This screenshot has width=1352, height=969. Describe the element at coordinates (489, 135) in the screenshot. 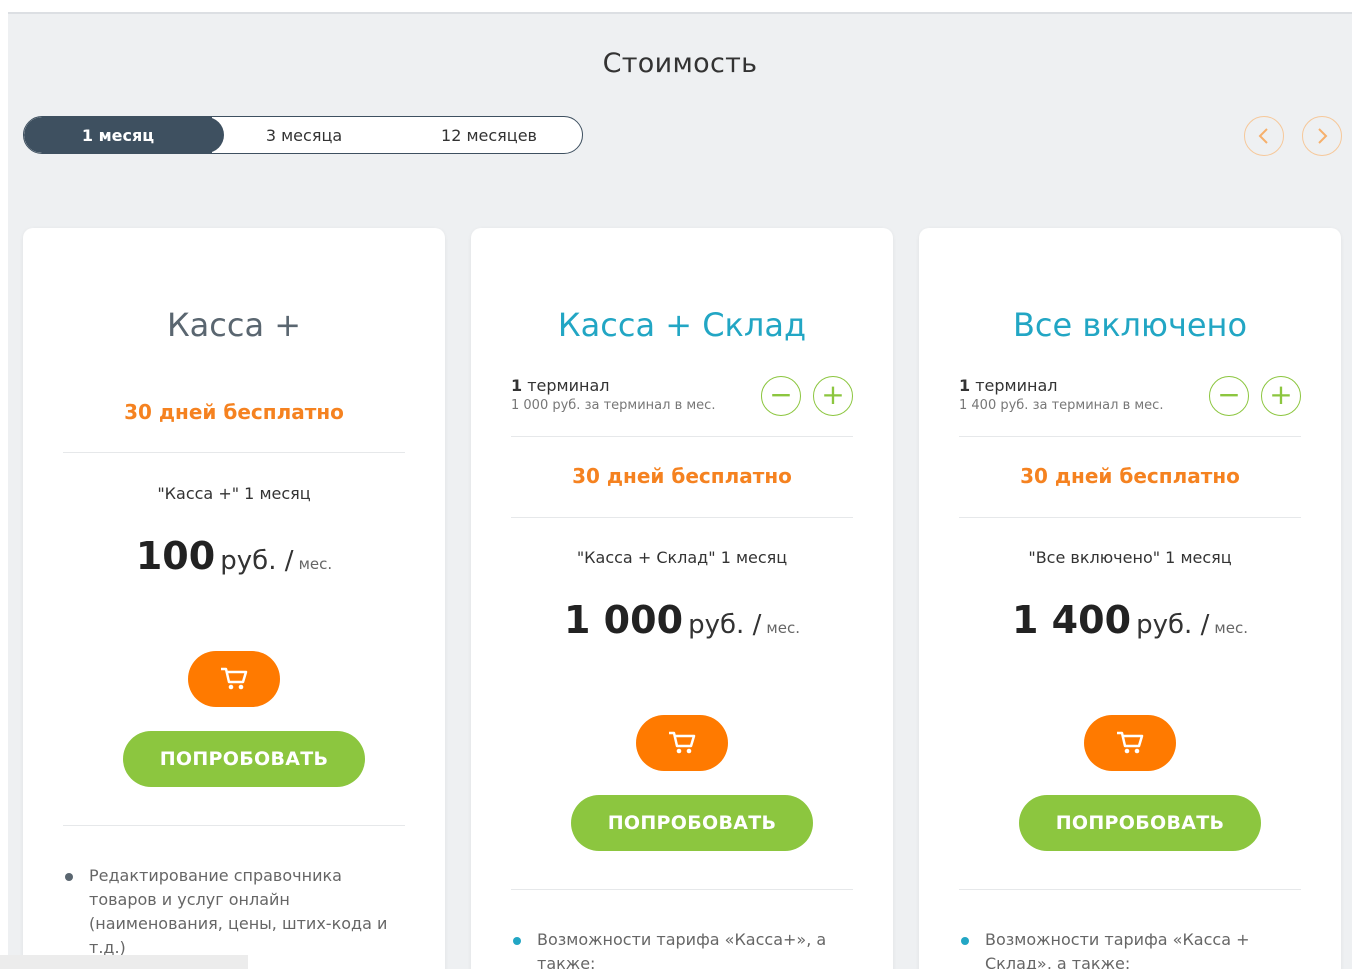

I see `period-tab-12-months: 12 месяцев` at that location.